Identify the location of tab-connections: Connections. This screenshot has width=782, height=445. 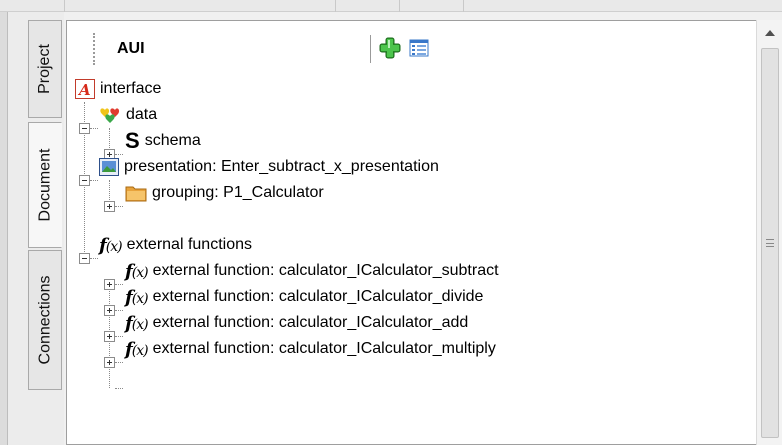
(45, 320).